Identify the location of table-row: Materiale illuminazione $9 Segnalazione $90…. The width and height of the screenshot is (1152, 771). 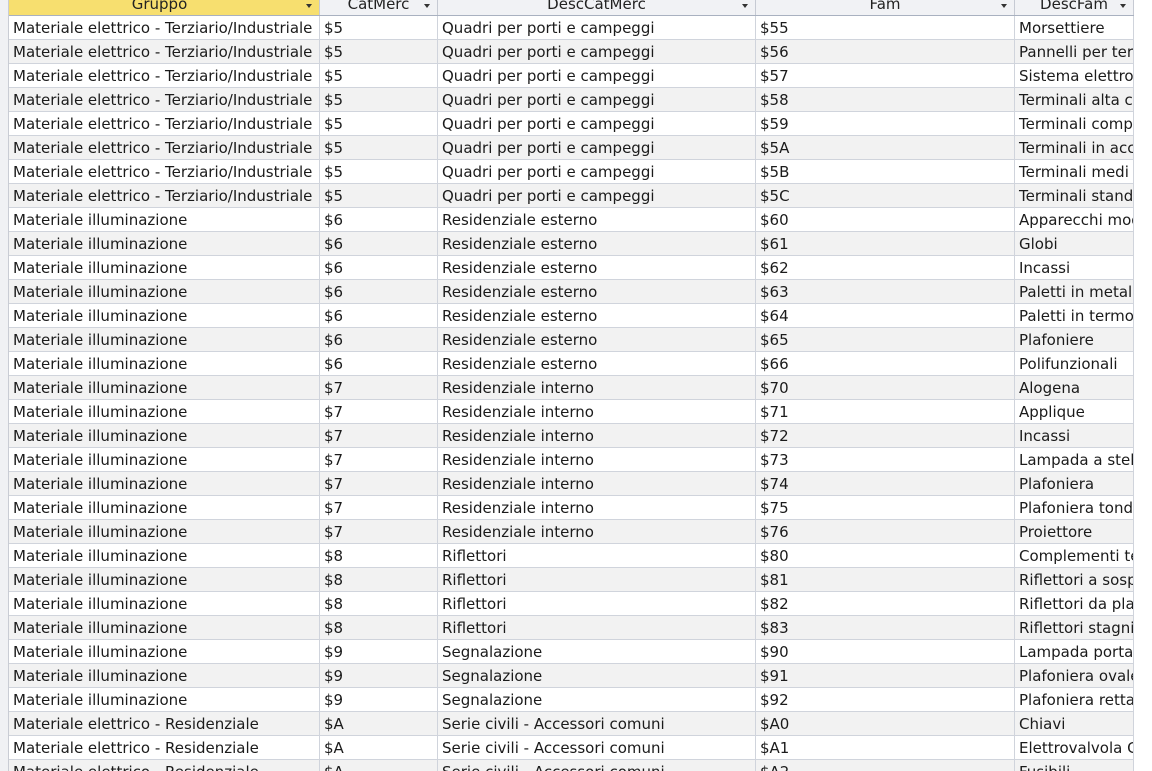
(576, 652).